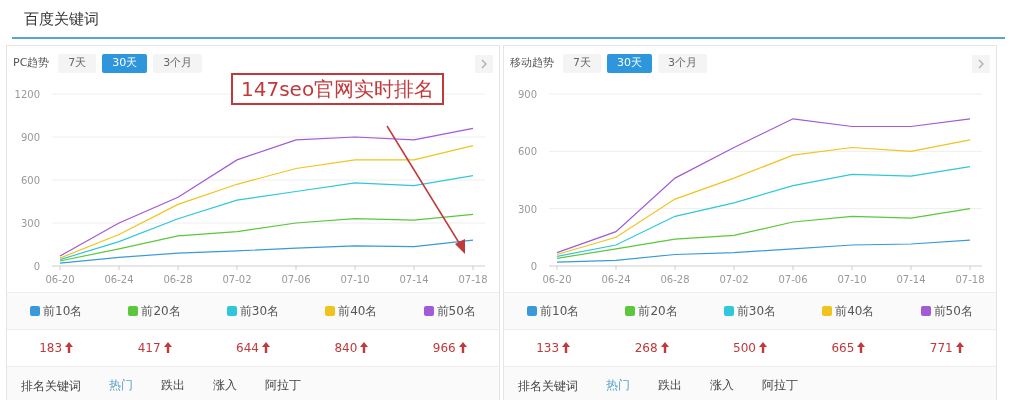 The width and height of the screenshot is (1017, 400). I want to click on axis-label: 1200, so click(27, 94).